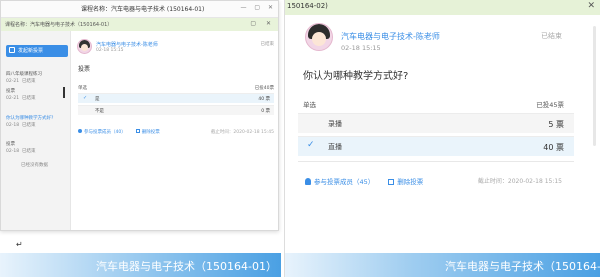 This screenshot has width=600, height=277. Describe the element at coordinates (242, 132) in the screenshot. I see `end-time: 截止时间：2020-02-18 15:45` at that location.